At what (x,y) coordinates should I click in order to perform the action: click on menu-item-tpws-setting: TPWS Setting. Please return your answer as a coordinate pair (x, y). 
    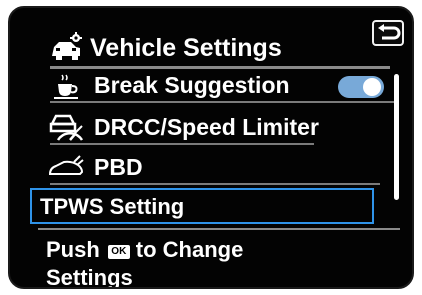
    Looking at the image, I should click on (202, 206).